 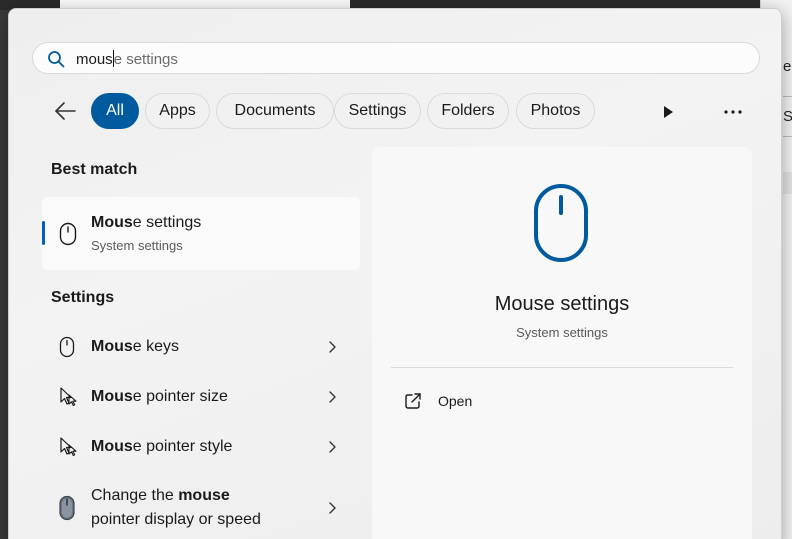 What do you see at coordinates (83, 297) in the screenshot?
I see `settings-heading: Settings` at bounding box center [83, 297].